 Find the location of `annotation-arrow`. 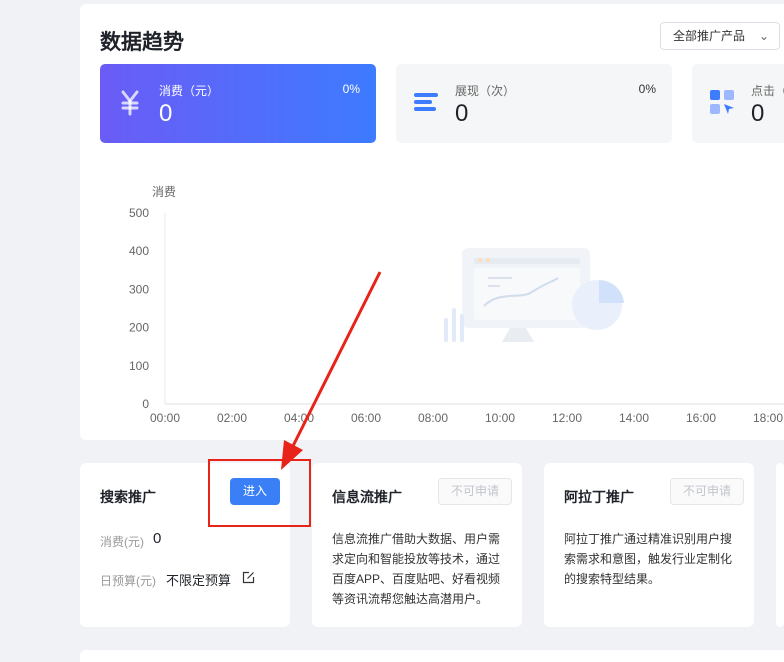

annotation-arrow is located at coordinates (331, 370).